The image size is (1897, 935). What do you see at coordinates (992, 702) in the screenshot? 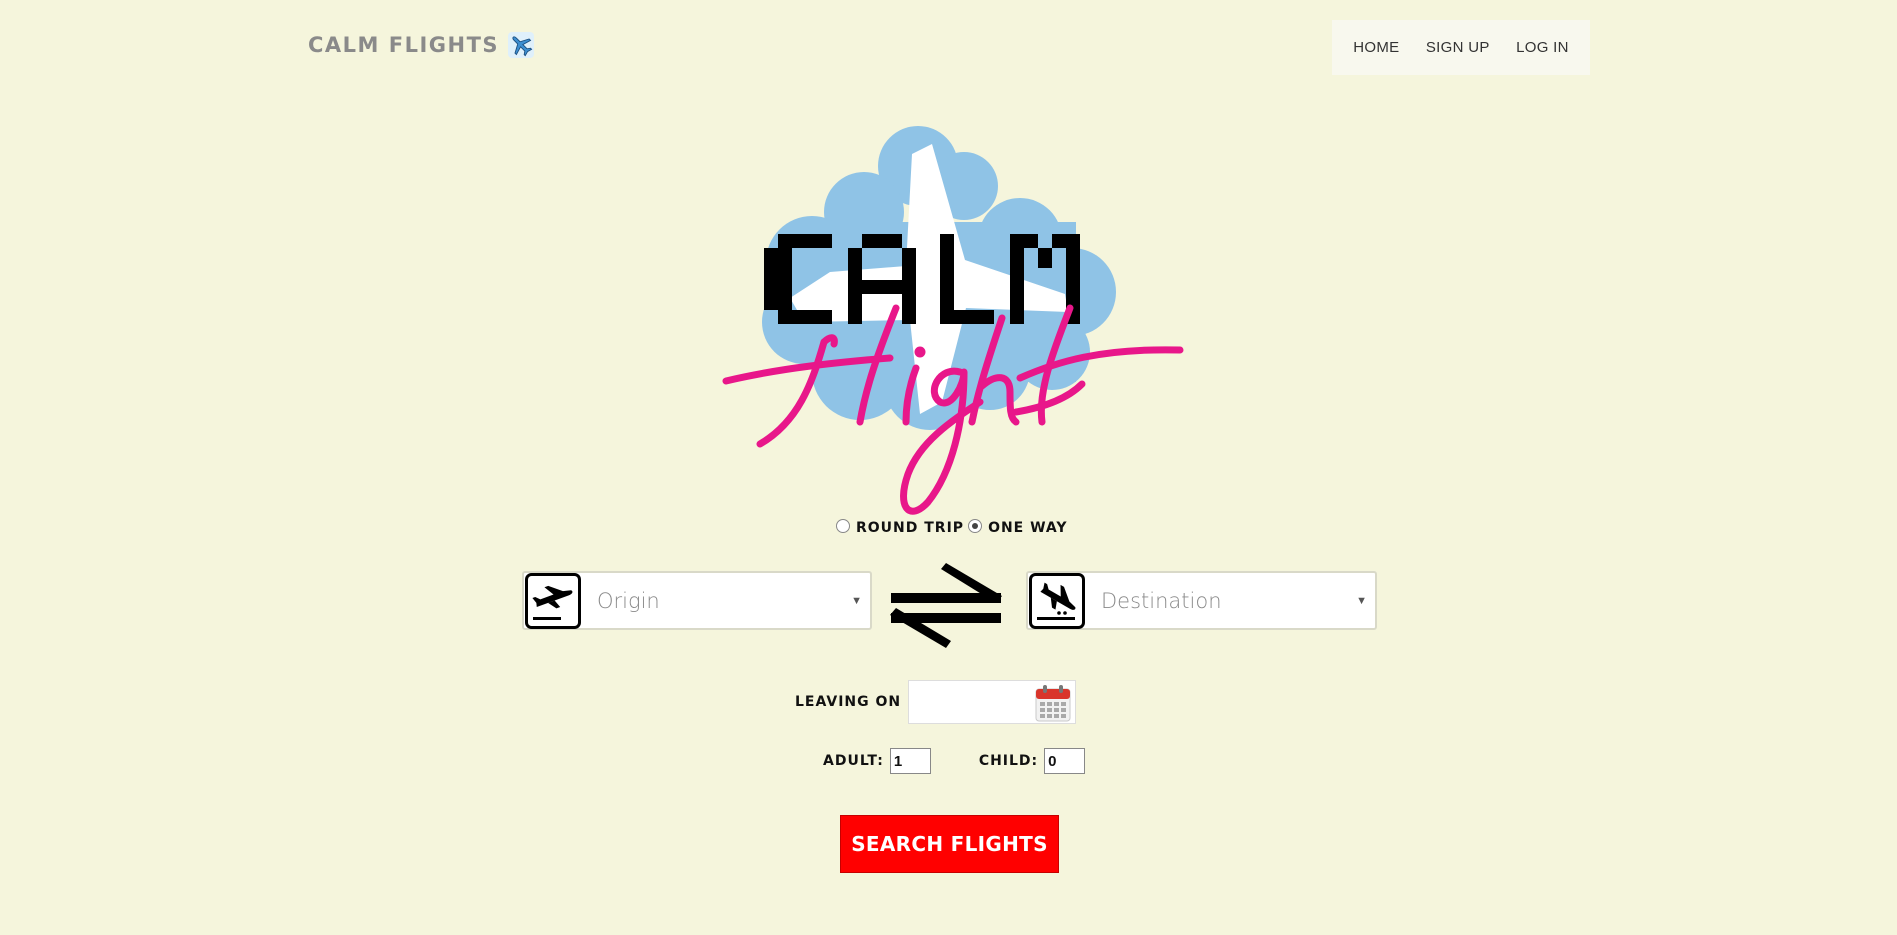
I see `leaving-on-date-input` at bounding box center [992, 702].